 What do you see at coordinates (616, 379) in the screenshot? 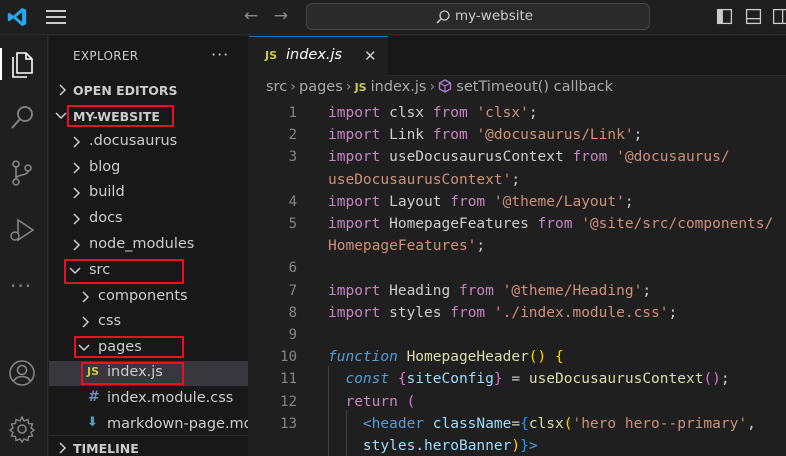
I see `code-token: useDocusaurusContext` at bounding box center [616, 379].